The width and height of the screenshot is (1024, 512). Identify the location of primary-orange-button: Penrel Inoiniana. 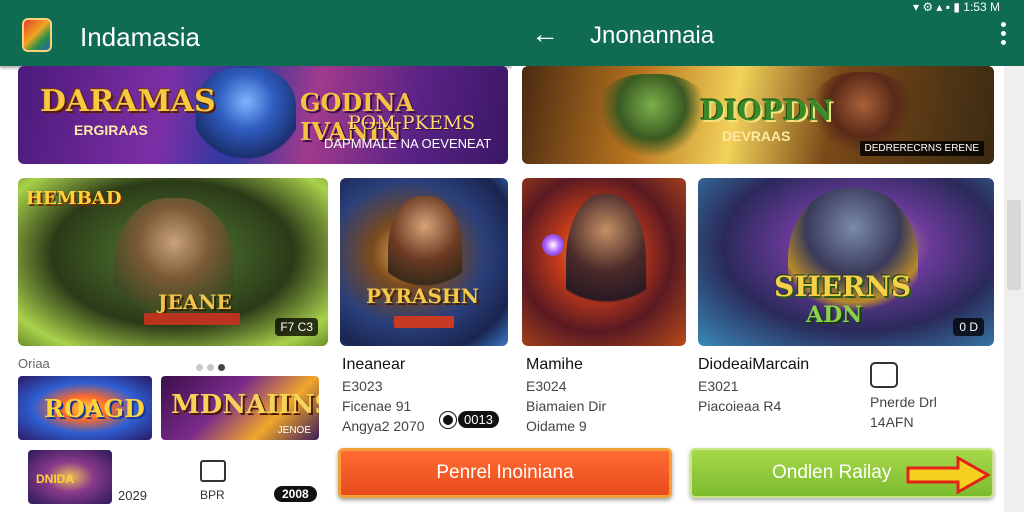
(505, 473).